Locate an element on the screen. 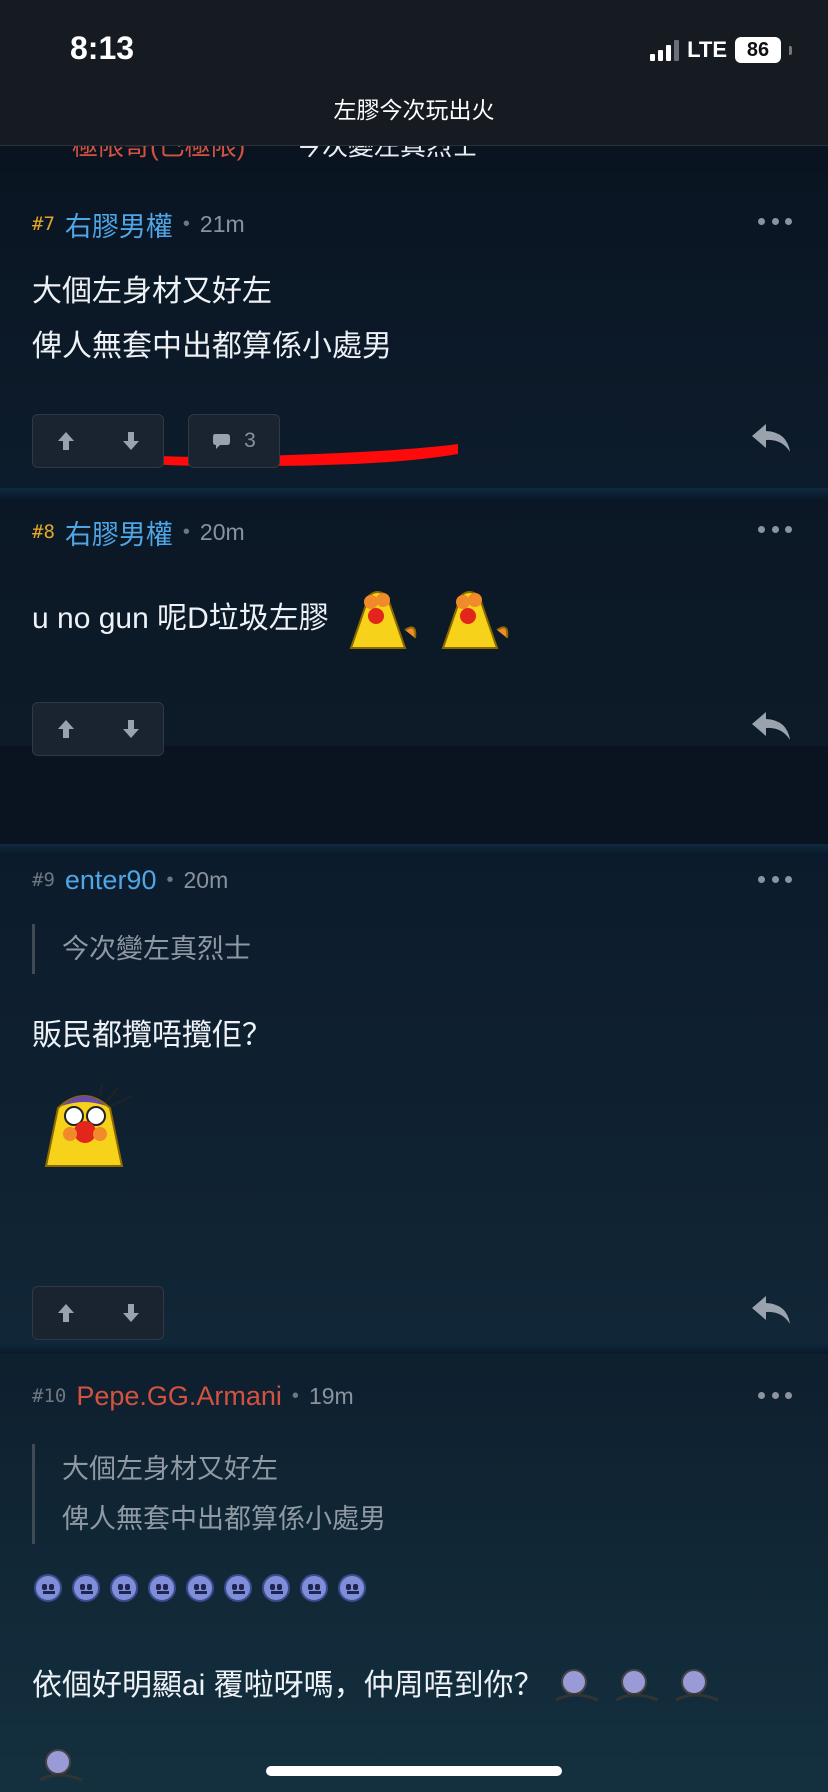  post-body: 販民都攬唔攬佢？ is located at coordinates (152, 1035).